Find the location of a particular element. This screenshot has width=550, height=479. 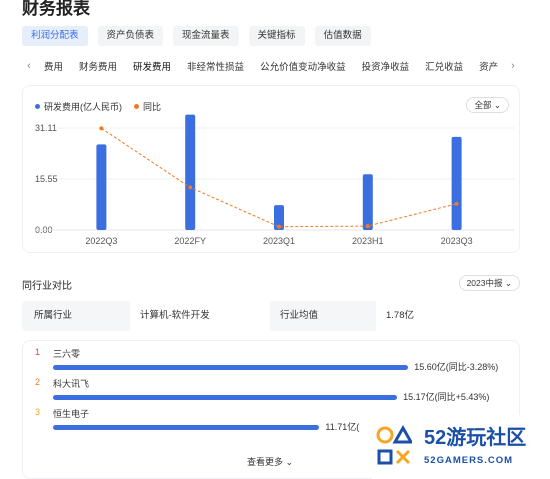

y-tick-label: 15.55 is located at coordinates (46, 179).